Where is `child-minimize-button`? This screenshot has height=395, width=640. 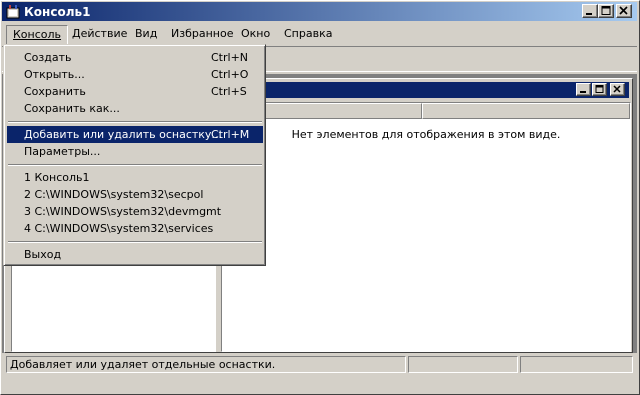
child-minimize-button is located at coordinates (583, 89).